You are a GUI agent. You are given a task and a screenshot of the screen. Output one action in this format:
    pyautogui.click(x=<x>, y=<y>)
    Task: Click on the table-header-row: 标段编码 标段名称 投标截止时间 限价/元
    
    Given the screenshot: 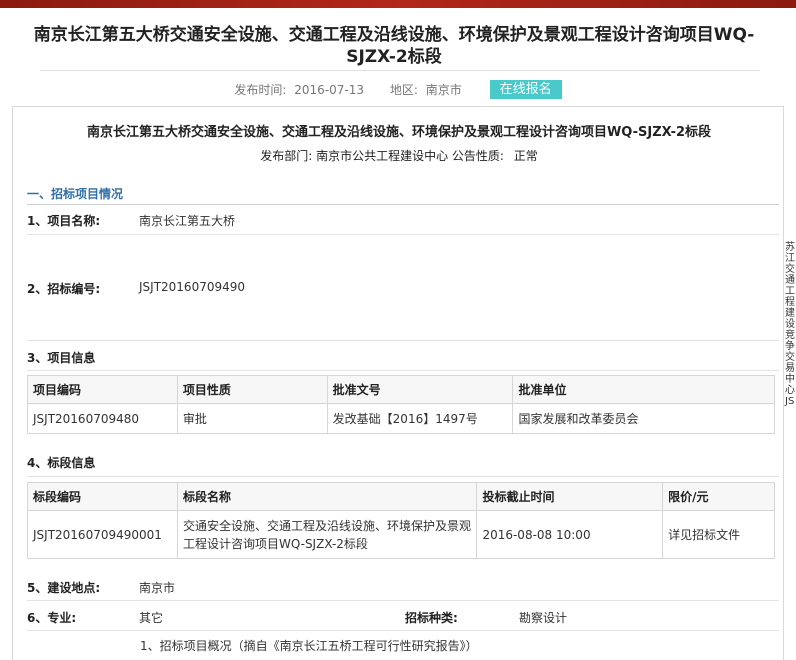 What is the action you would take?
    pyautogui.click(x=401, y=496)
    